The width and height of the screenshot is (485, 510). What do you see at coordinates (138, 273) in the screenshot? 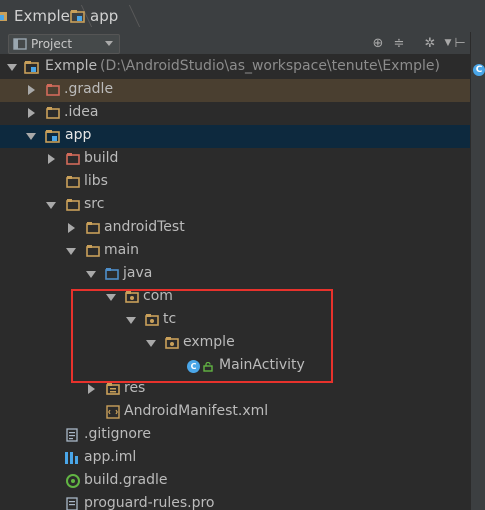
I see `node-label: java` at bounding box center [138, 273].